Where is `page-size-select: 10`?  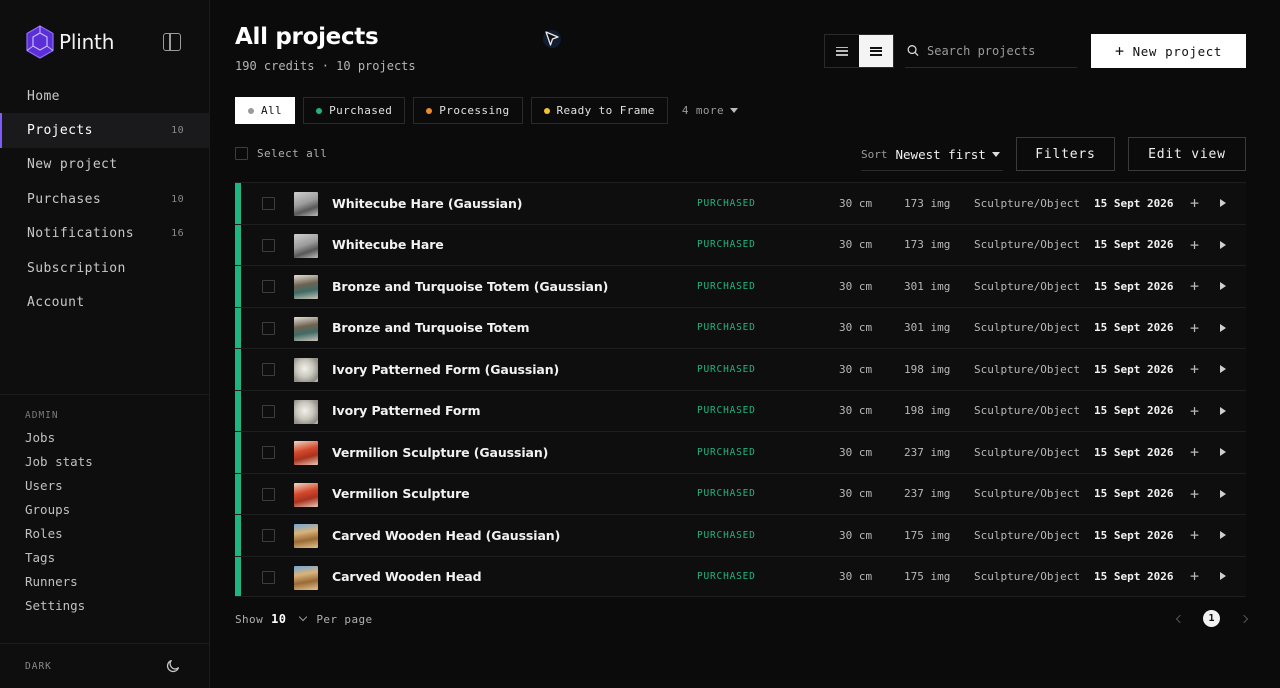
page-size-select: 10 is located at coordinates (278, 619).